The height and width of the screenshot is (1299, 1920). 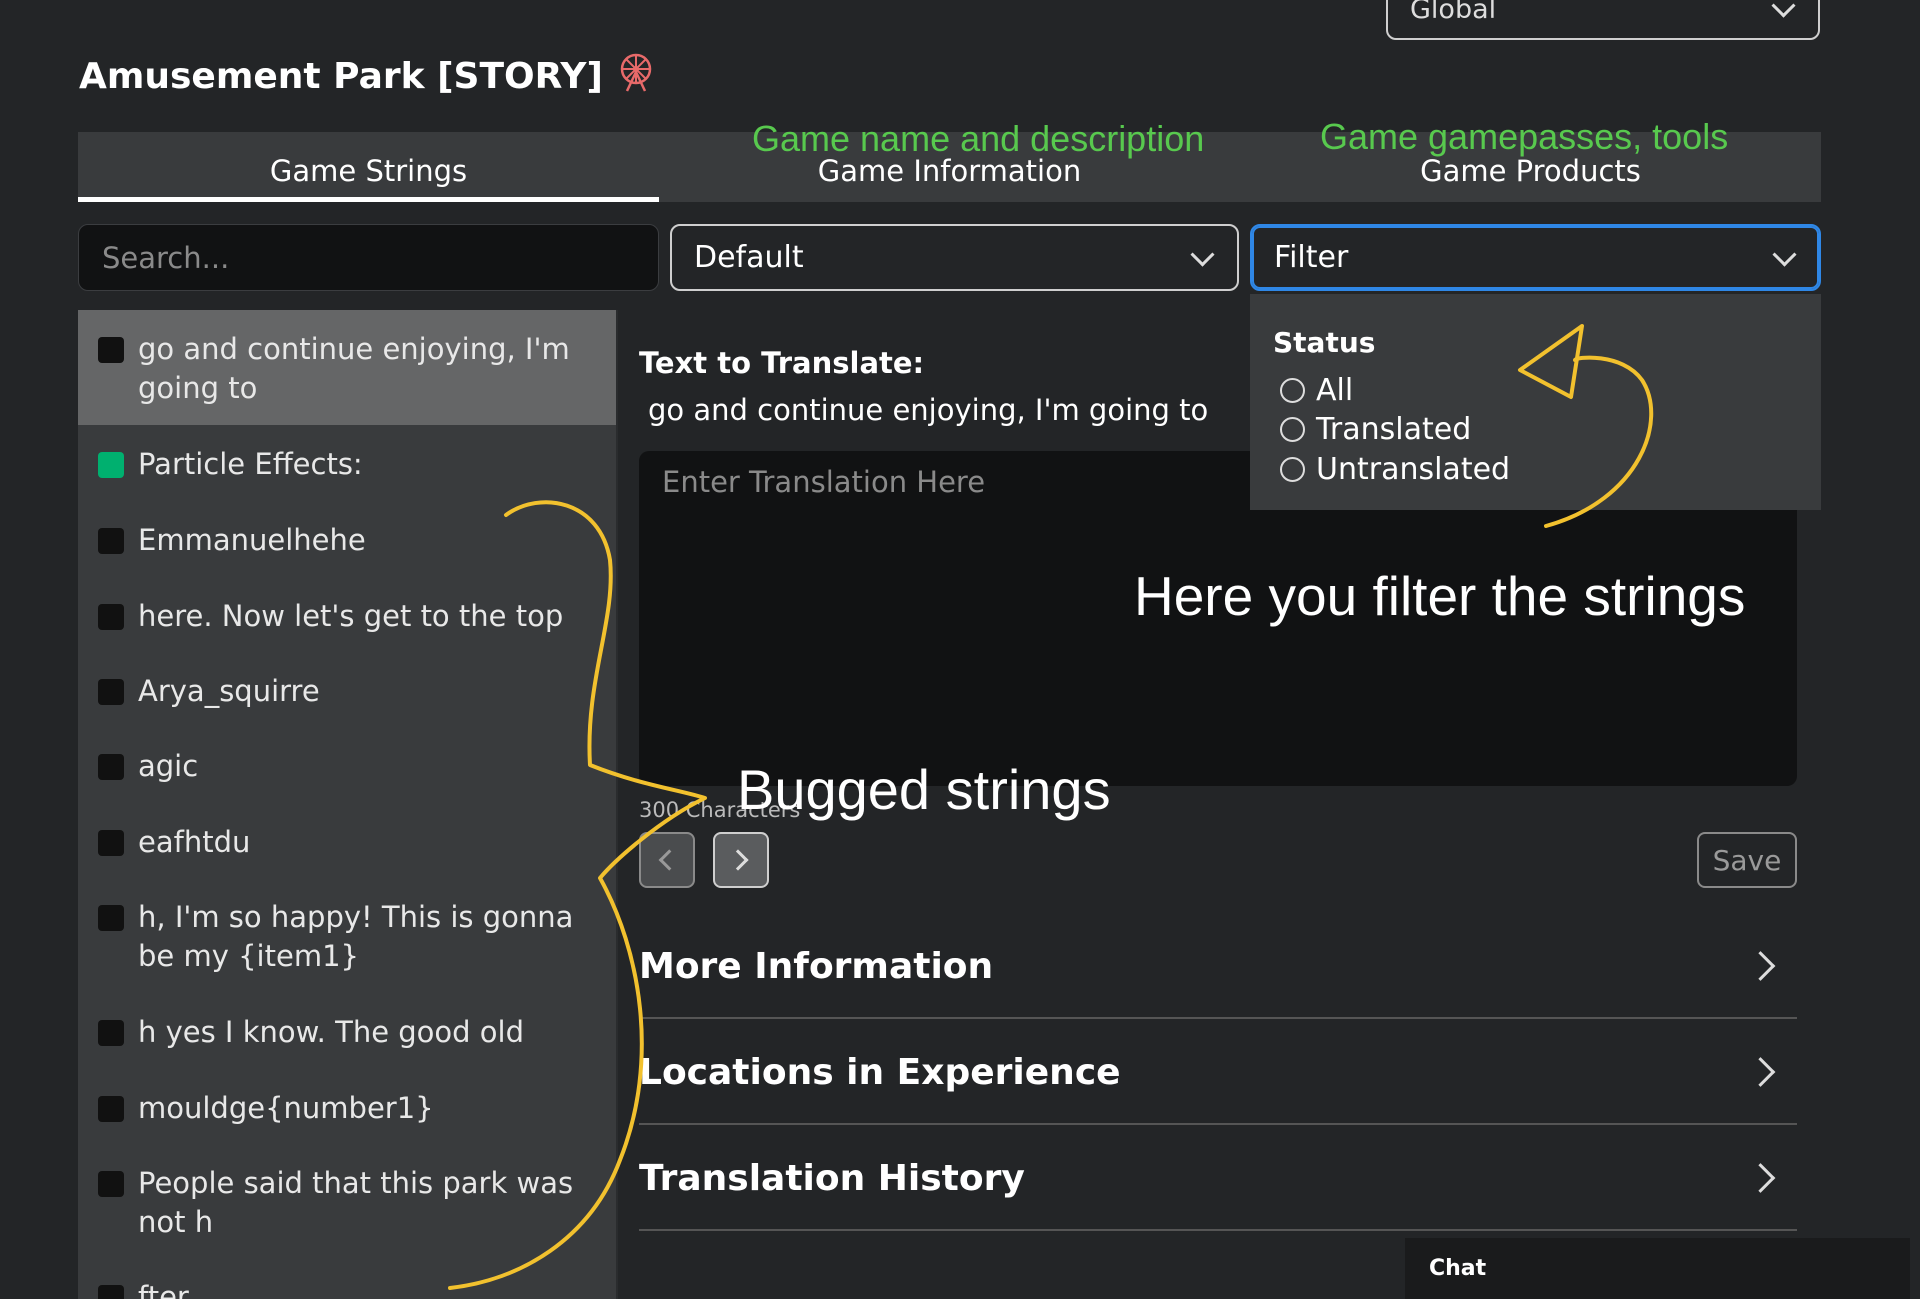 What do you see at coordinates (1551, 361) in the screenshot?
I see `filter-arrow-head` at bounding box center [1551, 361].